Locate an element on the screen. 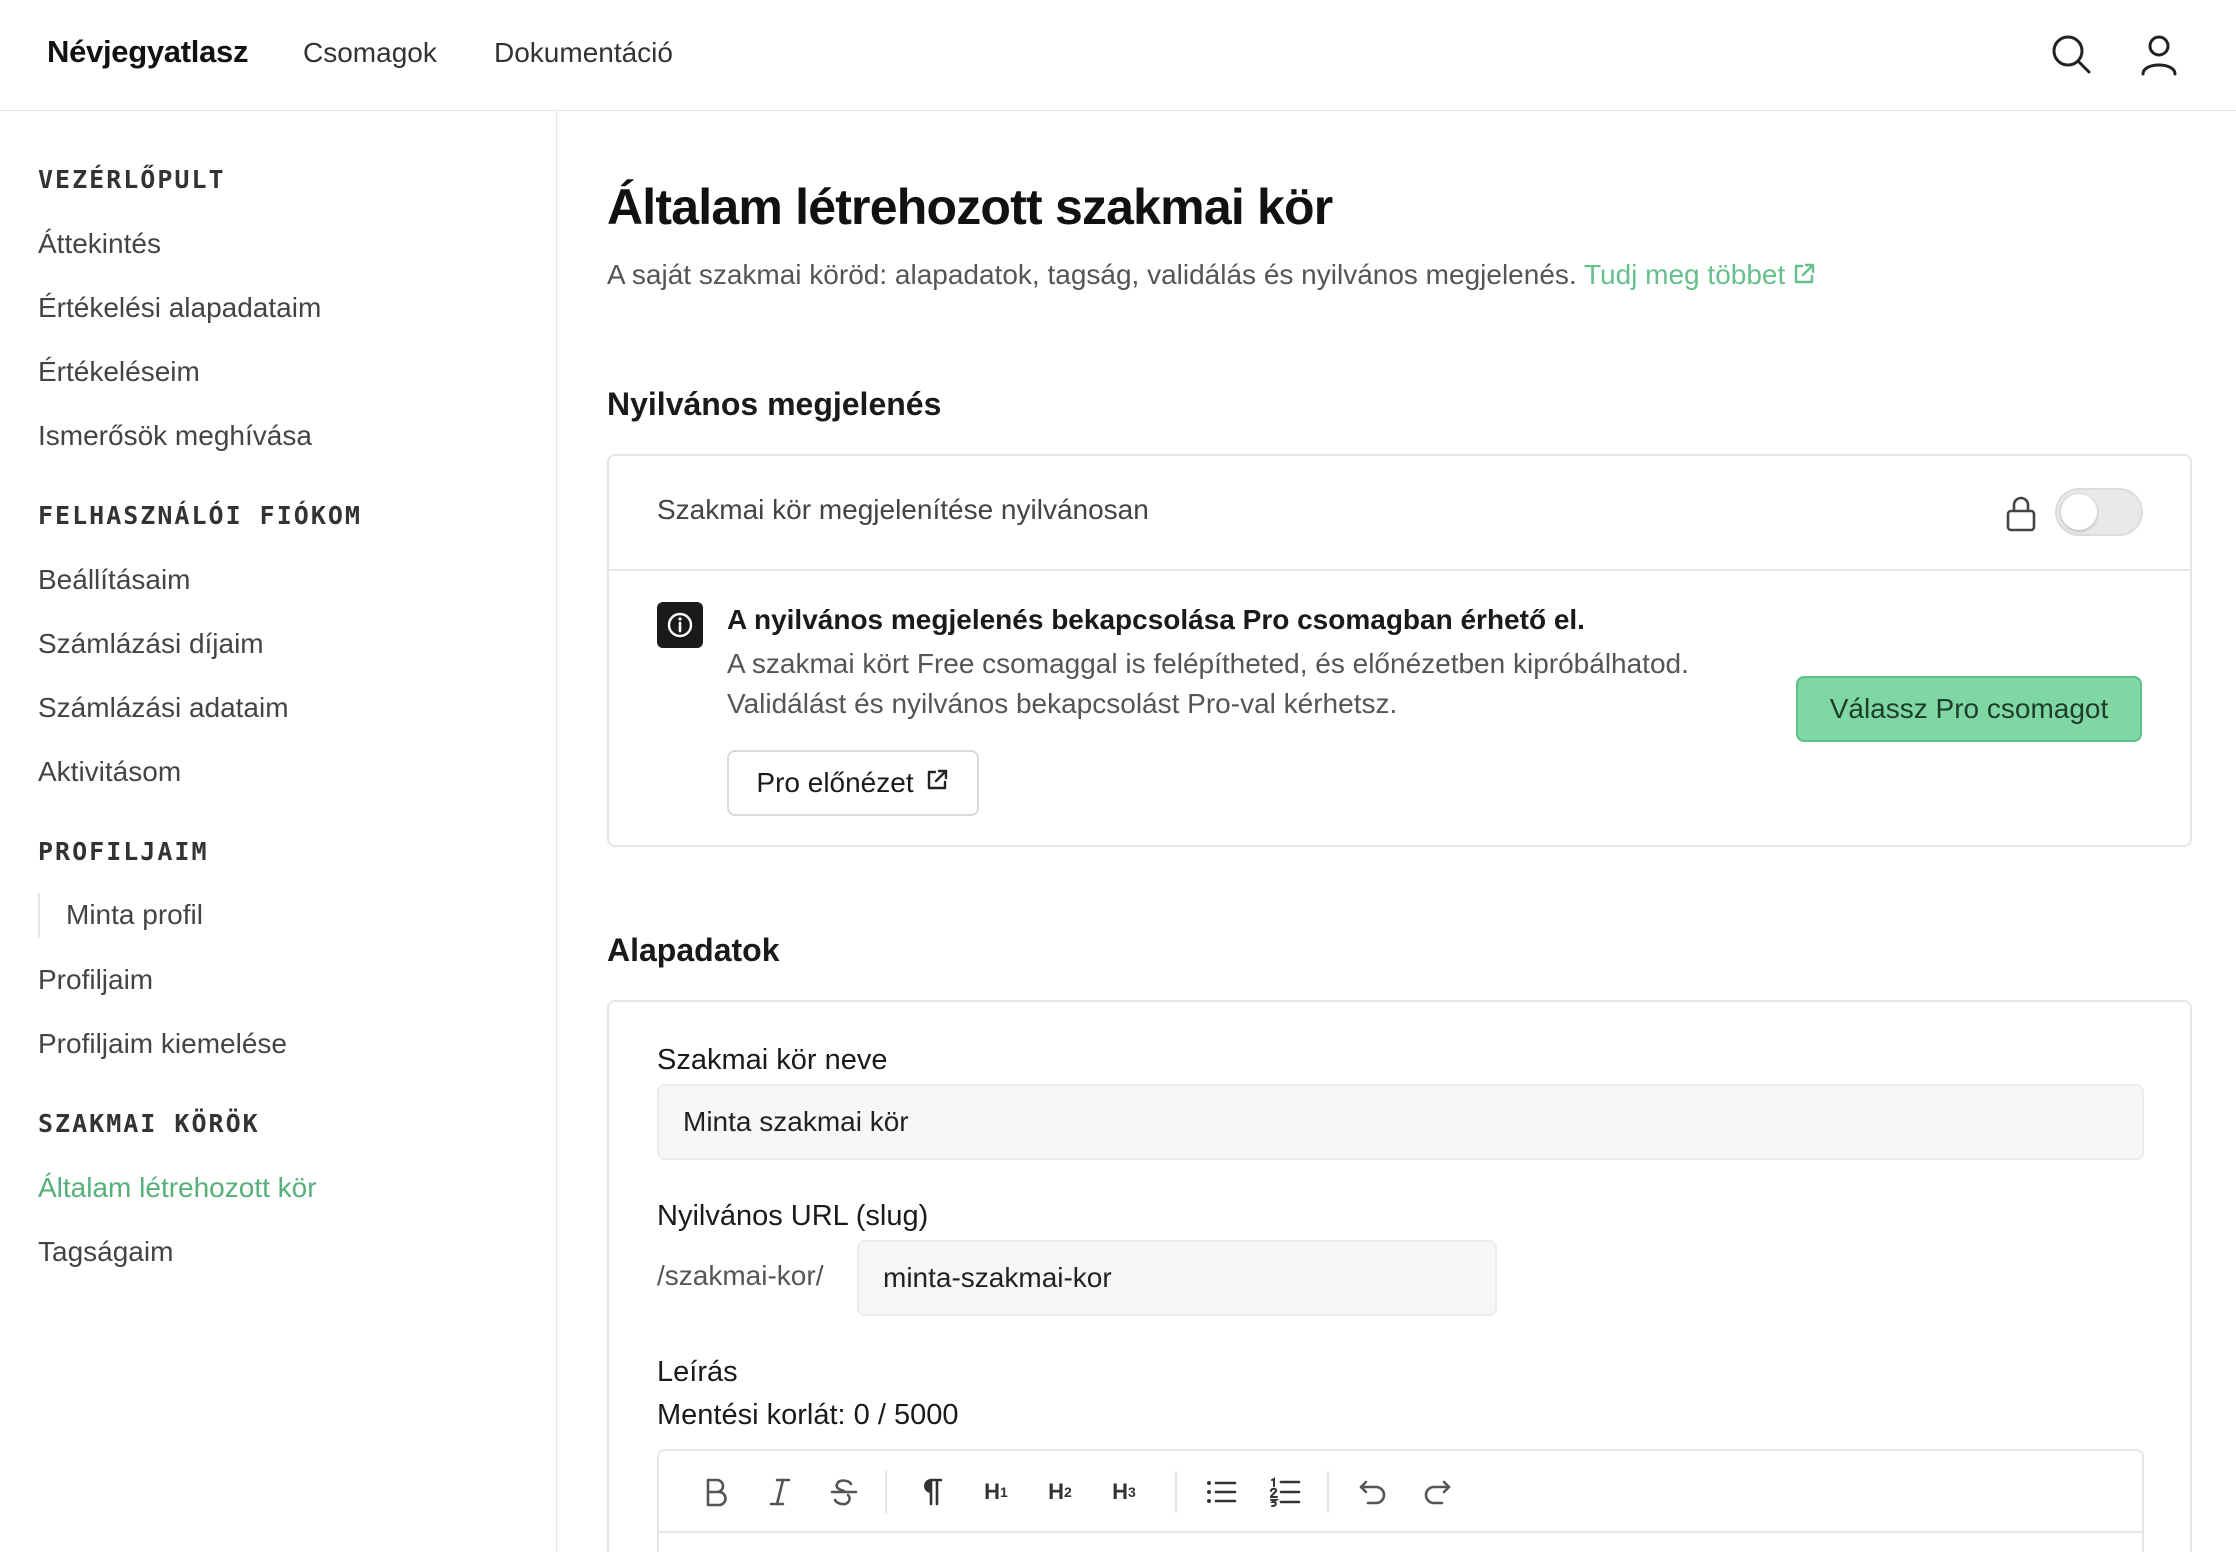 This screenshot has height=1552, width=2236. save-limit: Mentési korlát: 0 / 5000 is located at coordinates (807, 1415).